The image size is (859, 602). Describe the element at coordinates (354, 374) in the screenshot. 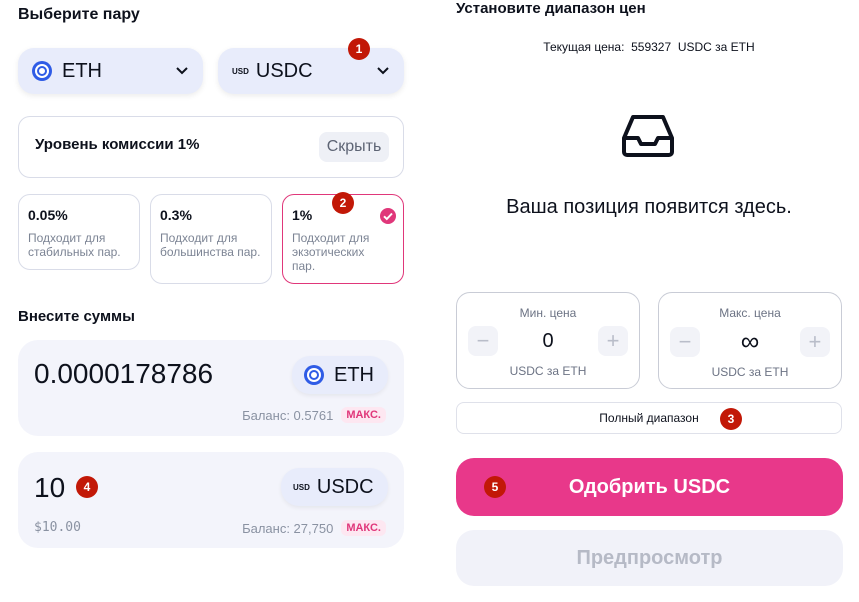

I see `deposit-a-symbol: ETH` at that location.